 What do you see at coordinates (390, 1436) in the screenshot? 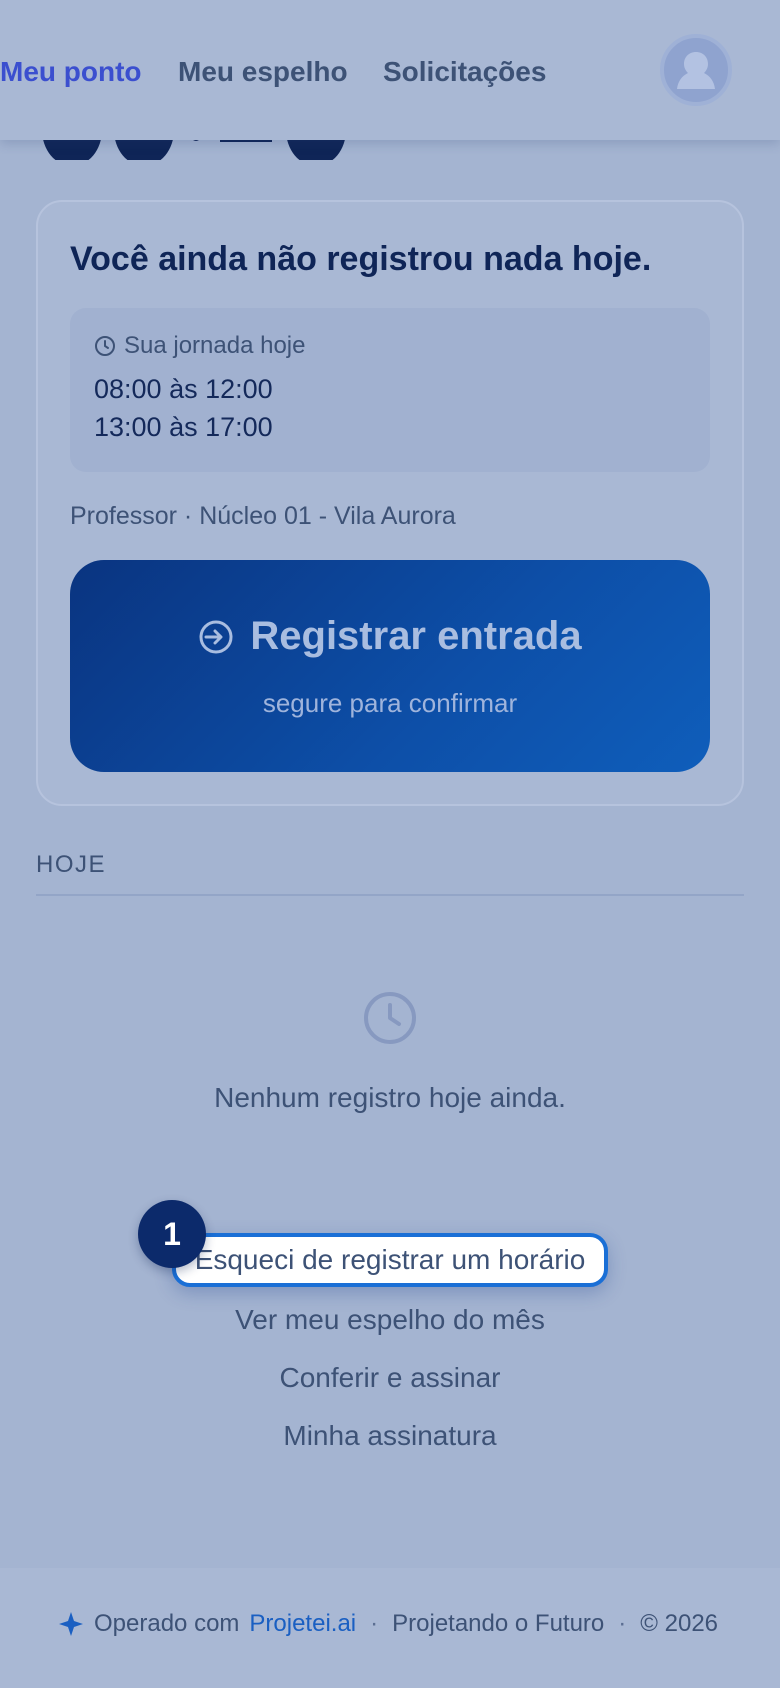
I see `my-signature-link: Minha assinatura` at bounding box center [390, 1436].